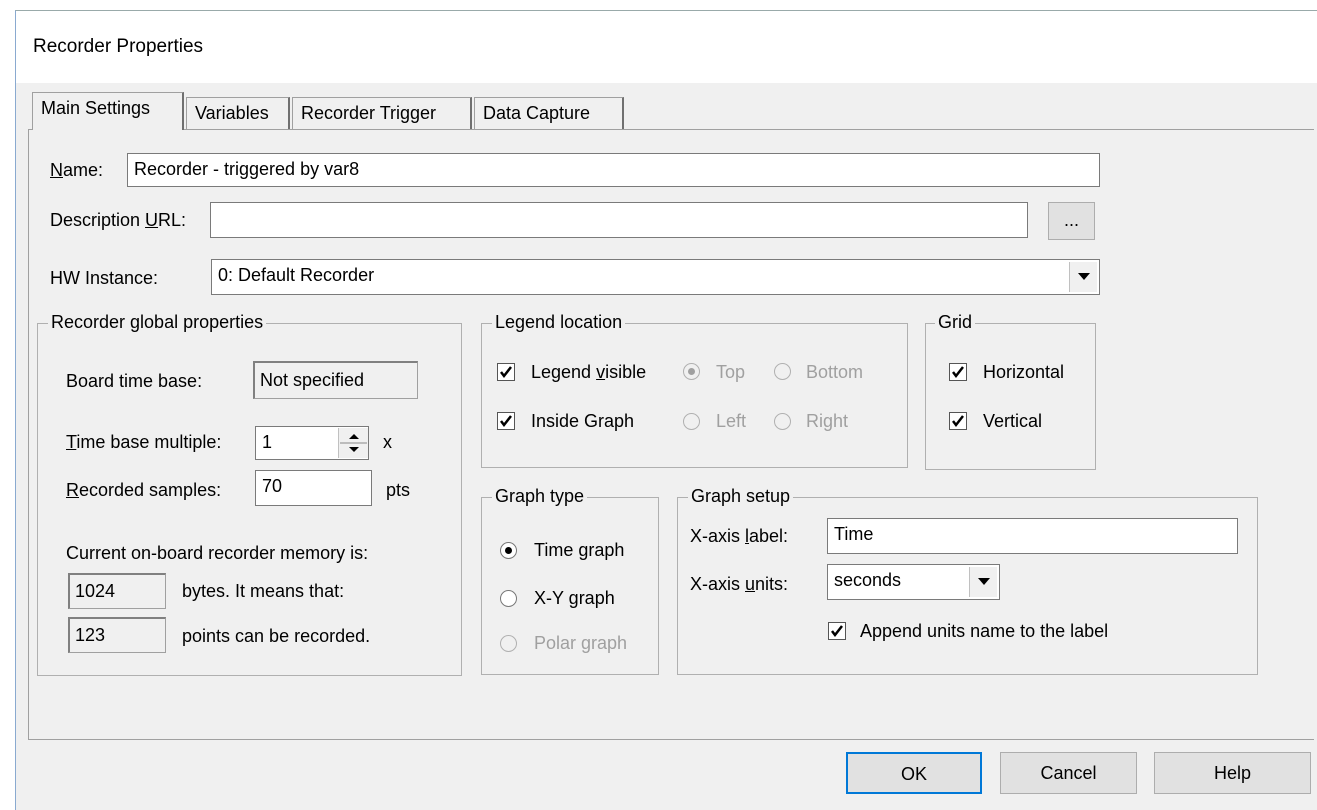 The width and height of the screenshot is (1317, 810). Describe the element at coordinates (691, 421) in the screenshot. I see `legend-left-radio` at that location.